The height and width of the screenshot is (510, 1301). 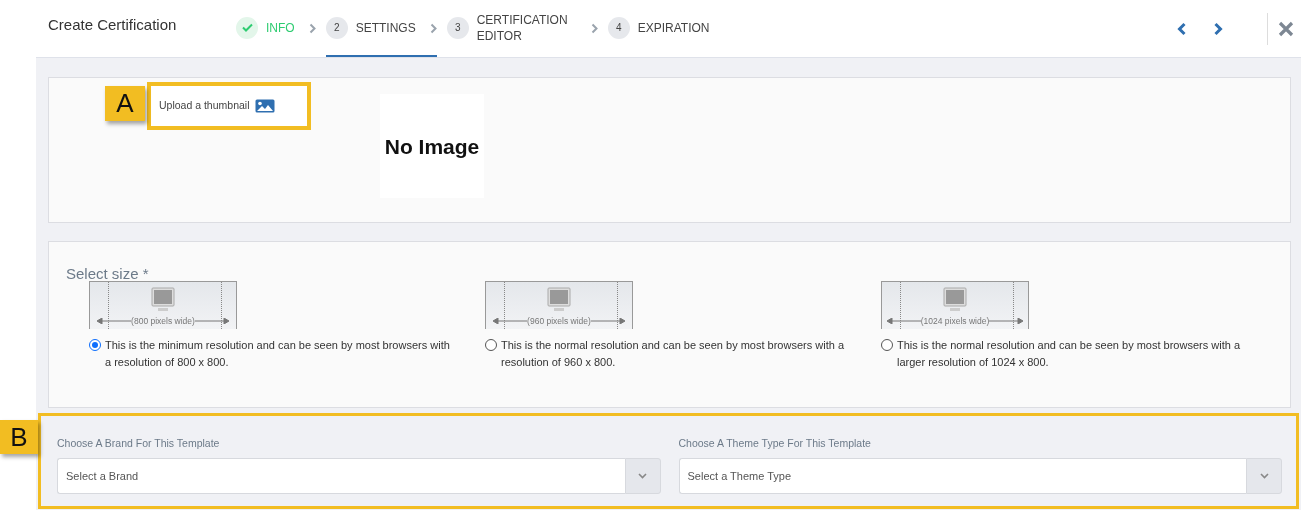 I want to click on thumbnail-preview: No Image, so click(x=432, y=146).